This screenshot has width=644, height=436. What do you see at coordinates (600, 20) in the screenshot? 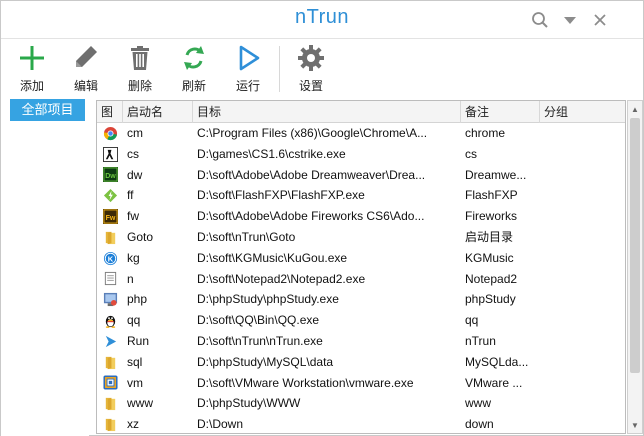
I see `close-icon` at bounding box center [600, 20].